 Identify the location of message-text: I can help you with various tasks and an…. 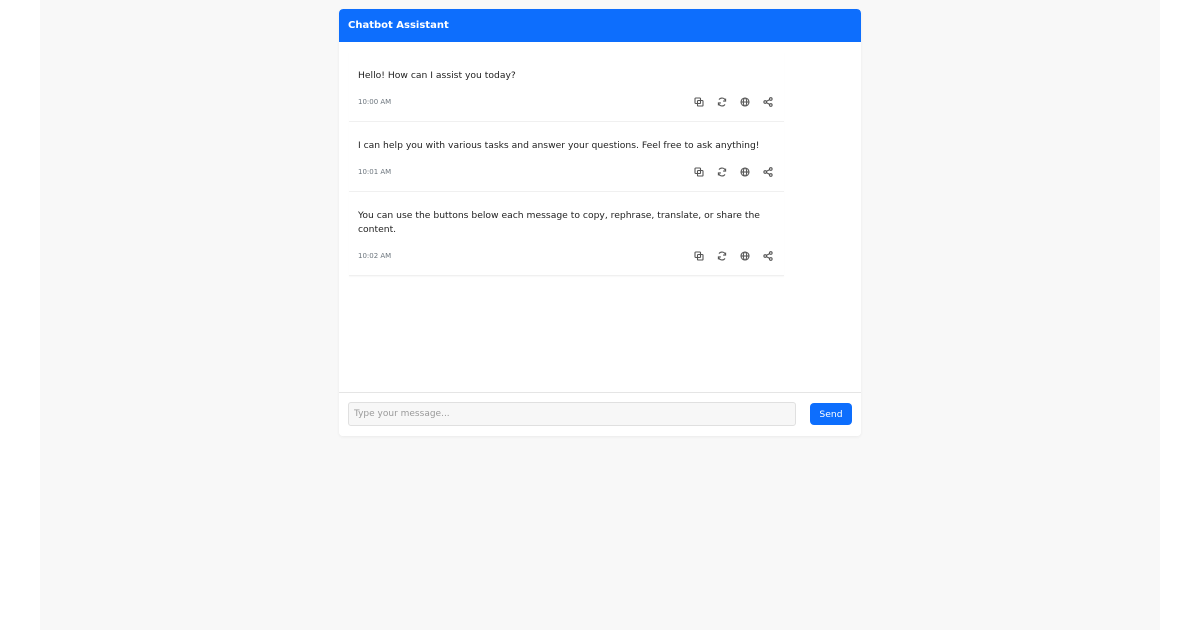
(559, 145).